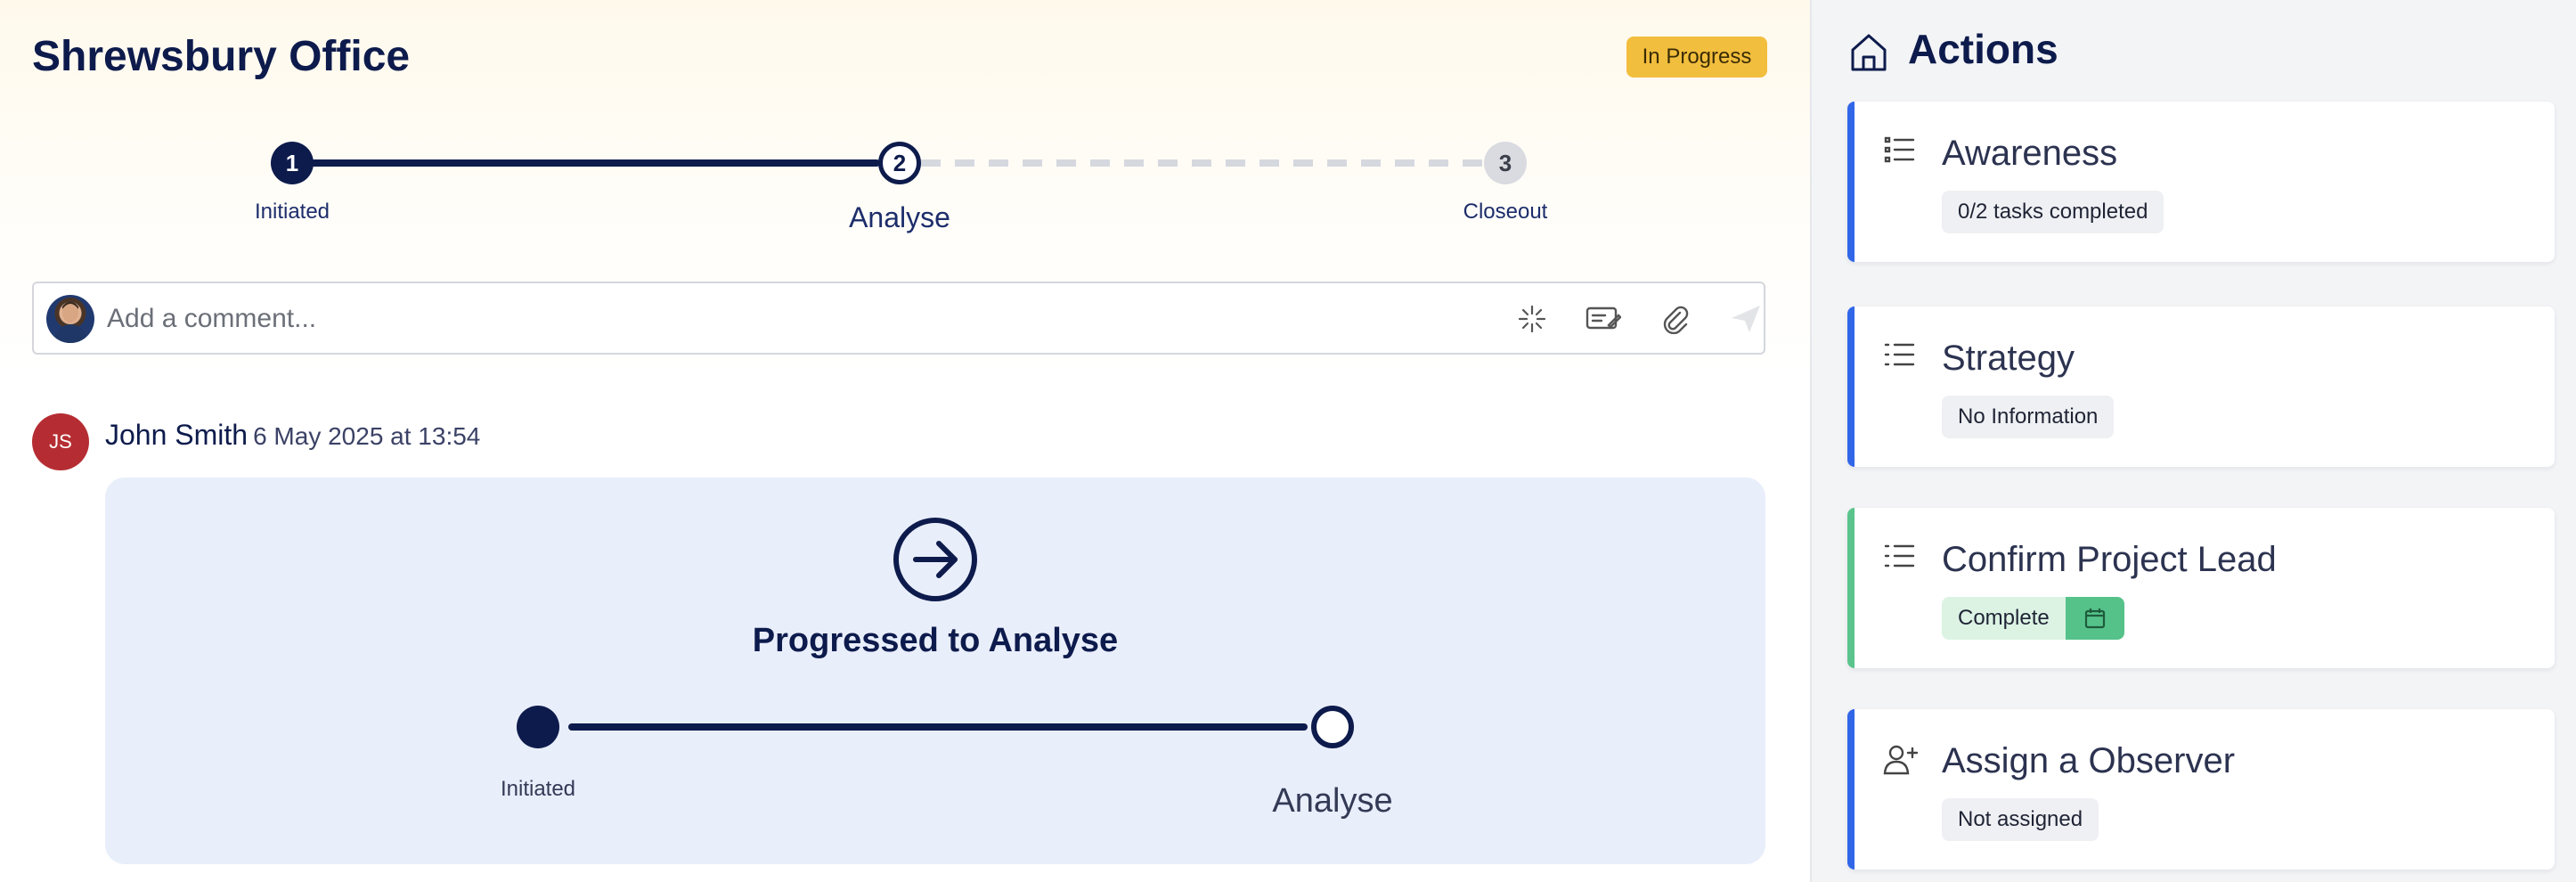 The image size is (2576, 882). What do you see at coordinates (1901, 760) in the screenshot?
I see `add-user-icon` at bounding box center [1901, 760].